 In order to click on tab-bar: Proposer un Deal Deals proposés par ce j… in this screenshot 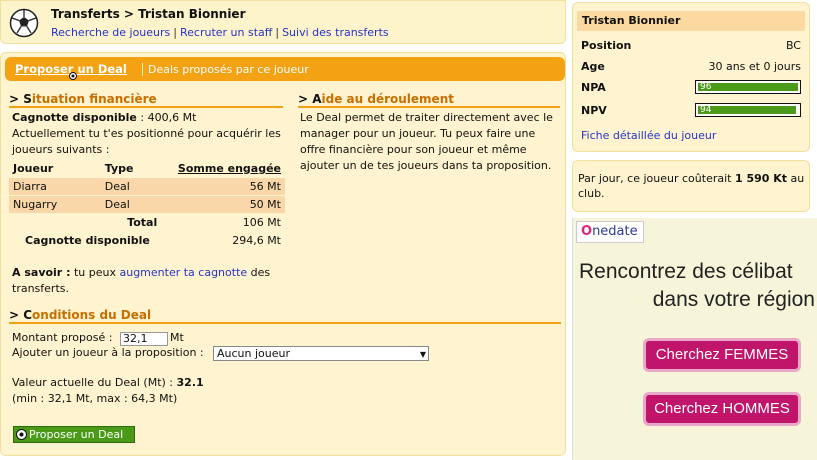, I will do `click(285, 69)`.